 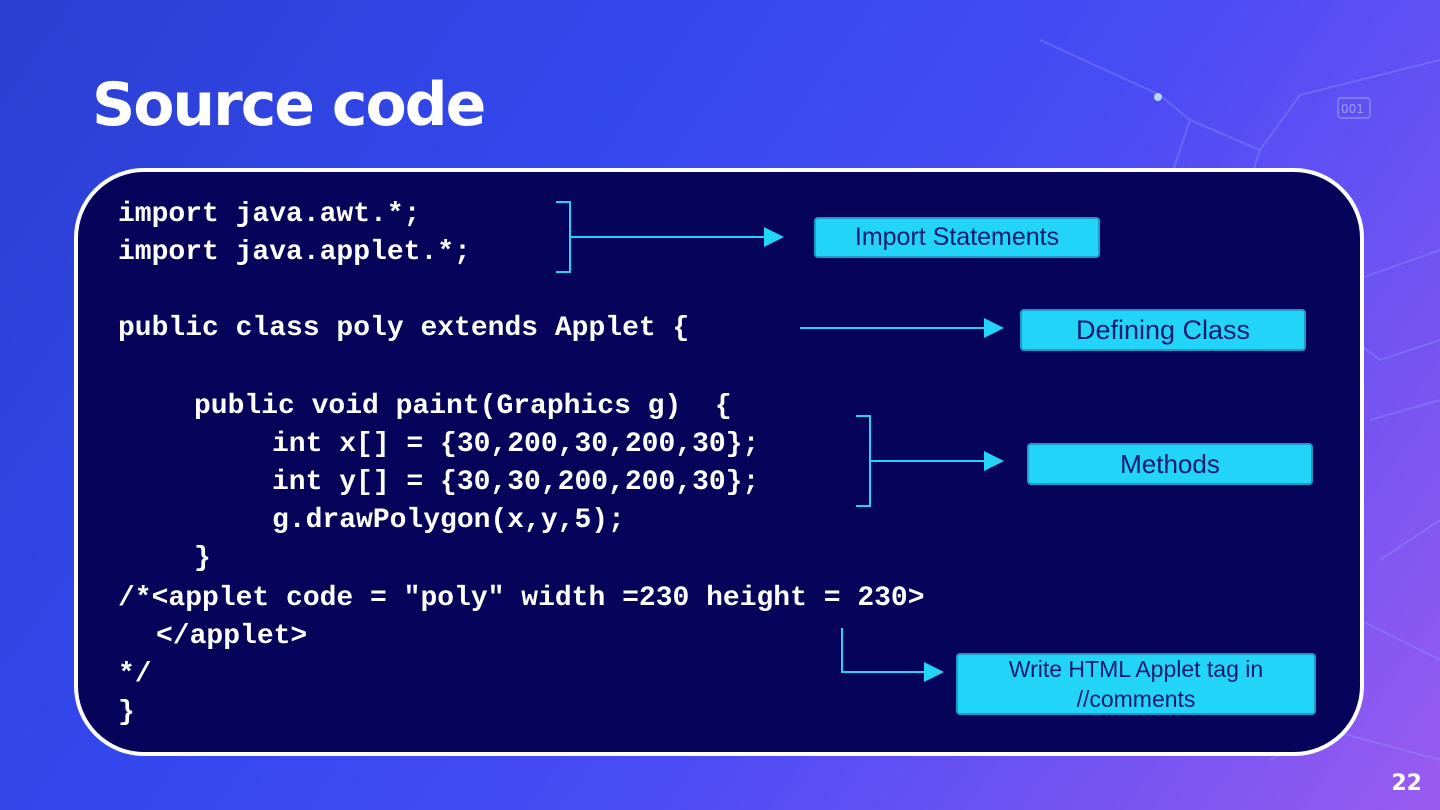 What do you see at coordinates (516, 444) in the screenshot?
I see `code-line-5: int x[] = {30,200,30,200,30};` at bounding box center [516, 444].